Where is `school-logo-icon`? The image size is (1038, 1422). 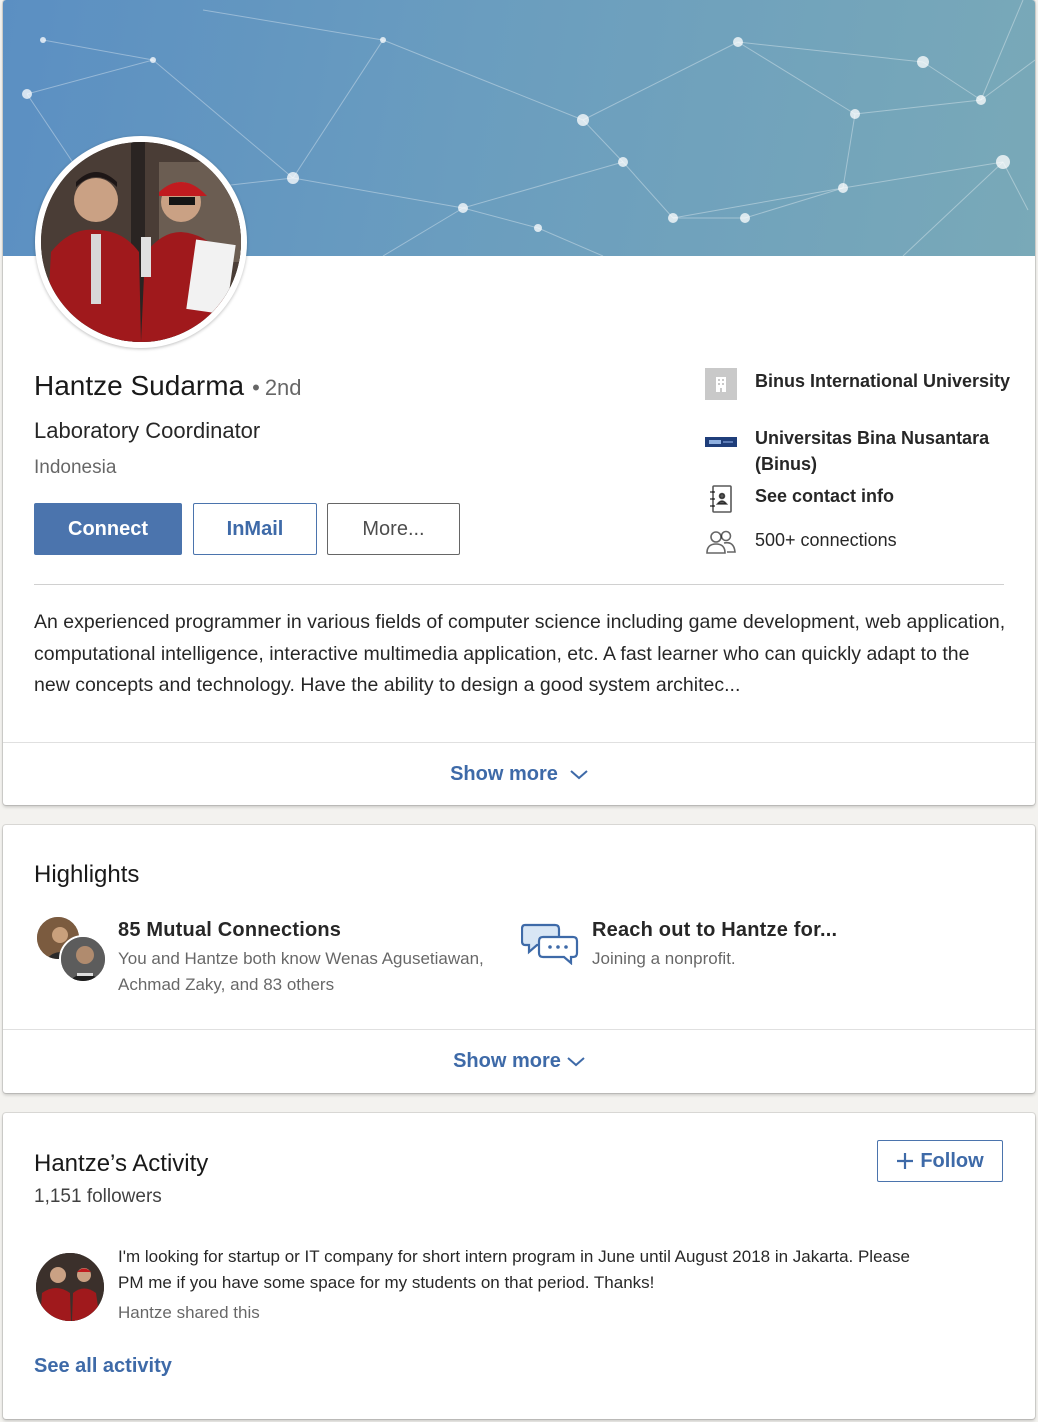
school-logo-icon is located at coordinates (721, 441).